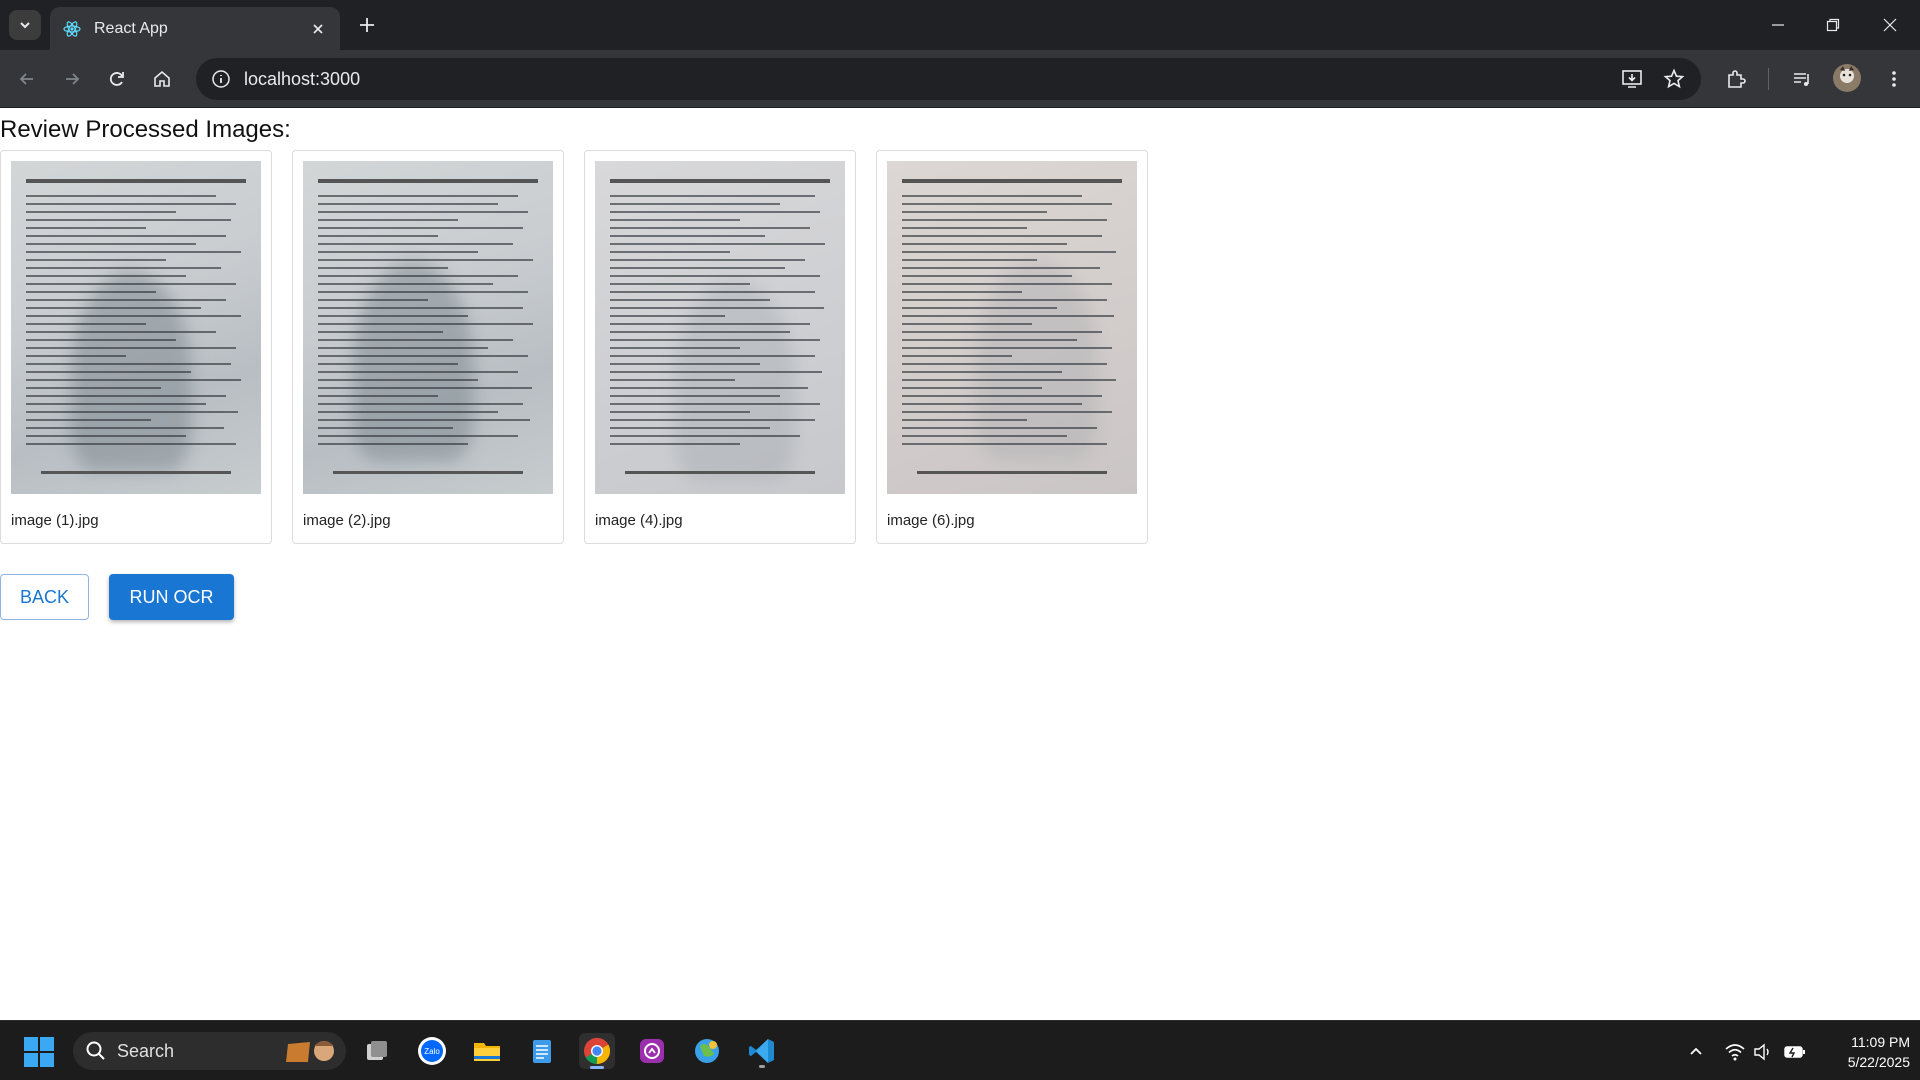 This screenshot has width=1920, height=1080. Describe the element at coordinates (960, 1050) in the screenshot. I see `taskbar: Search Zalo 11:09 PM 5/22/2025` at that location.